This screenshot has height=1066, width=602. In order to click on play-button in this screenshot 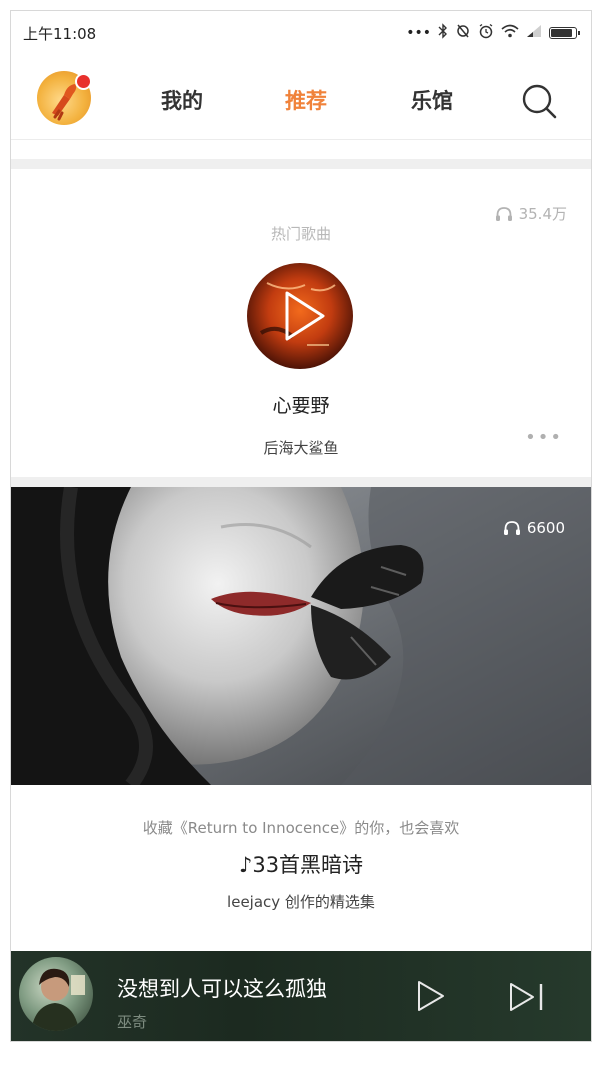, I will do `click(430, 996)`.